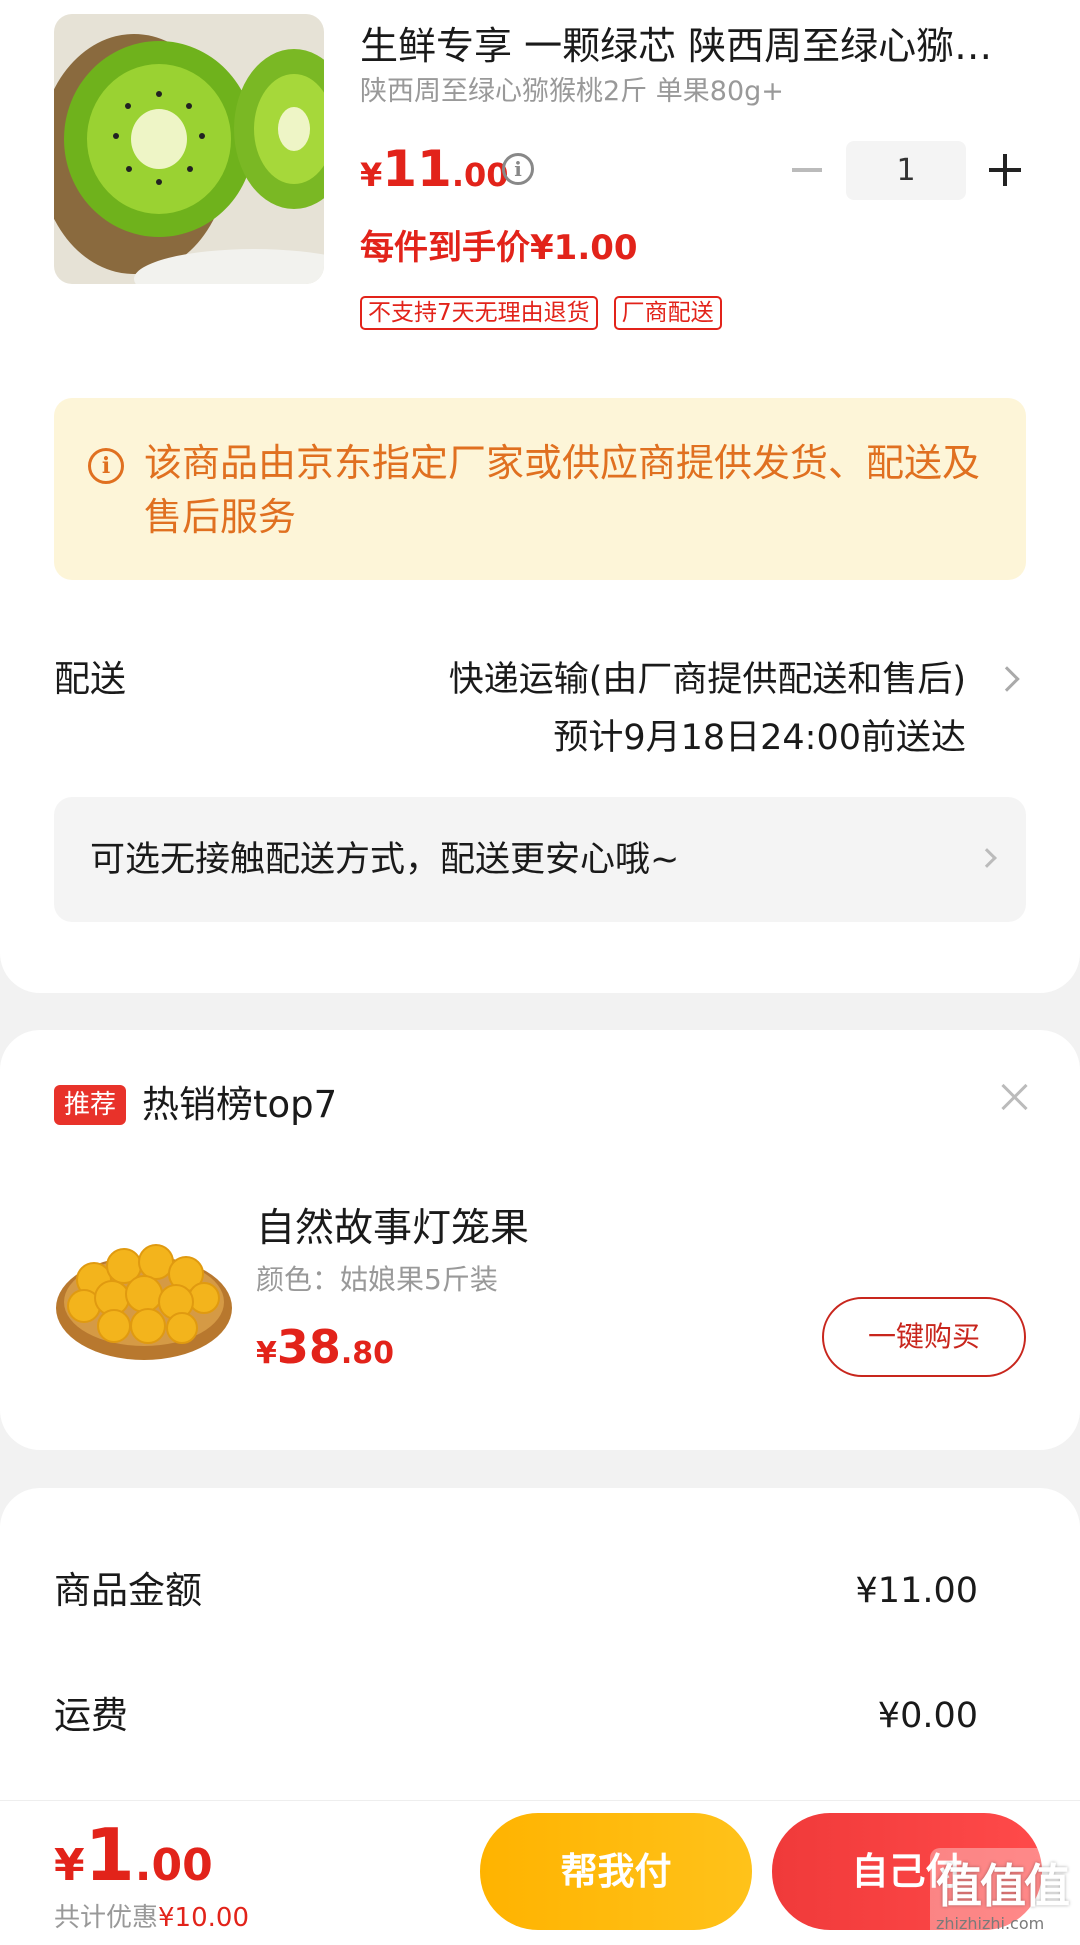  Describe the element at coordinates (240, 1104) in the screenshot. I see `recommend-title: 热销榜top7` at that location.